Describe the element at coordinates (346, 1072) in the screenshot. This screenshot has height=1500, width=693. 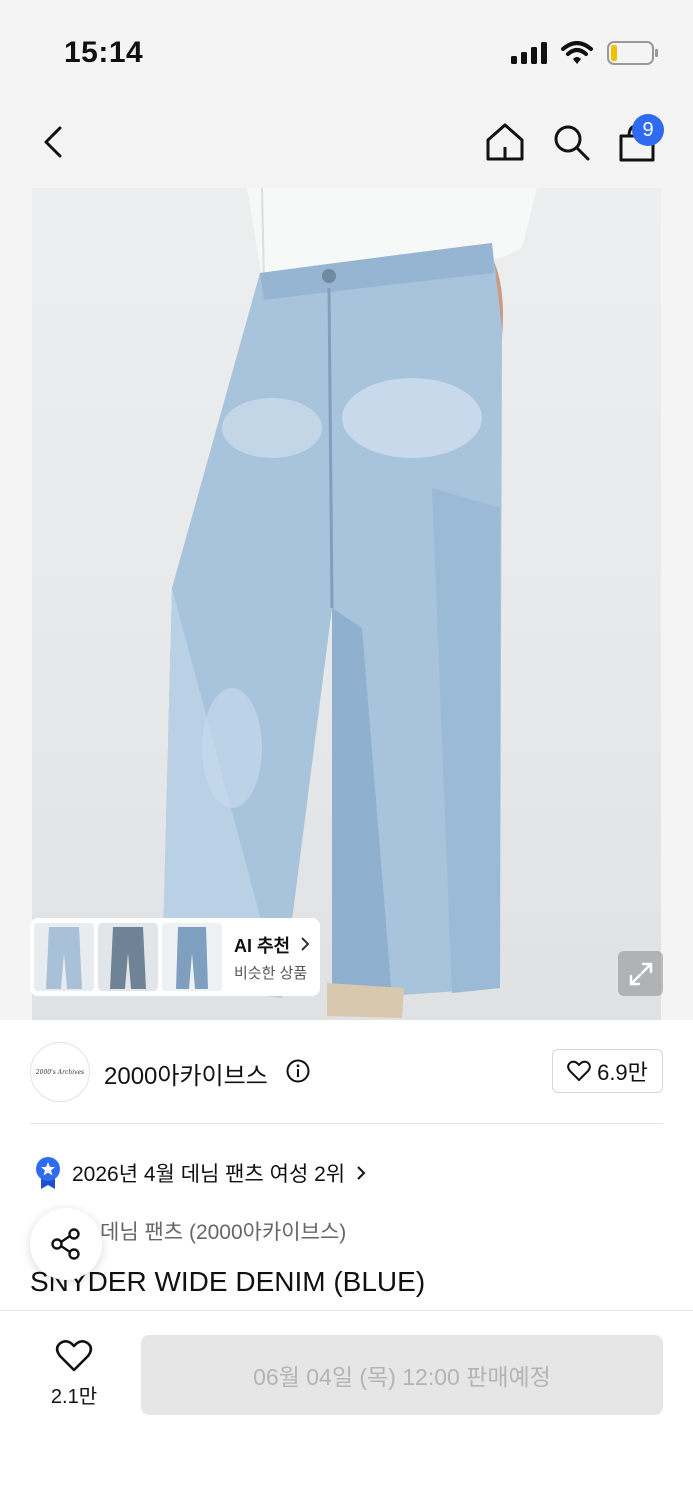
I see `brand-row: 2000's Archives 2000아카이브스 6.9만` at that location.